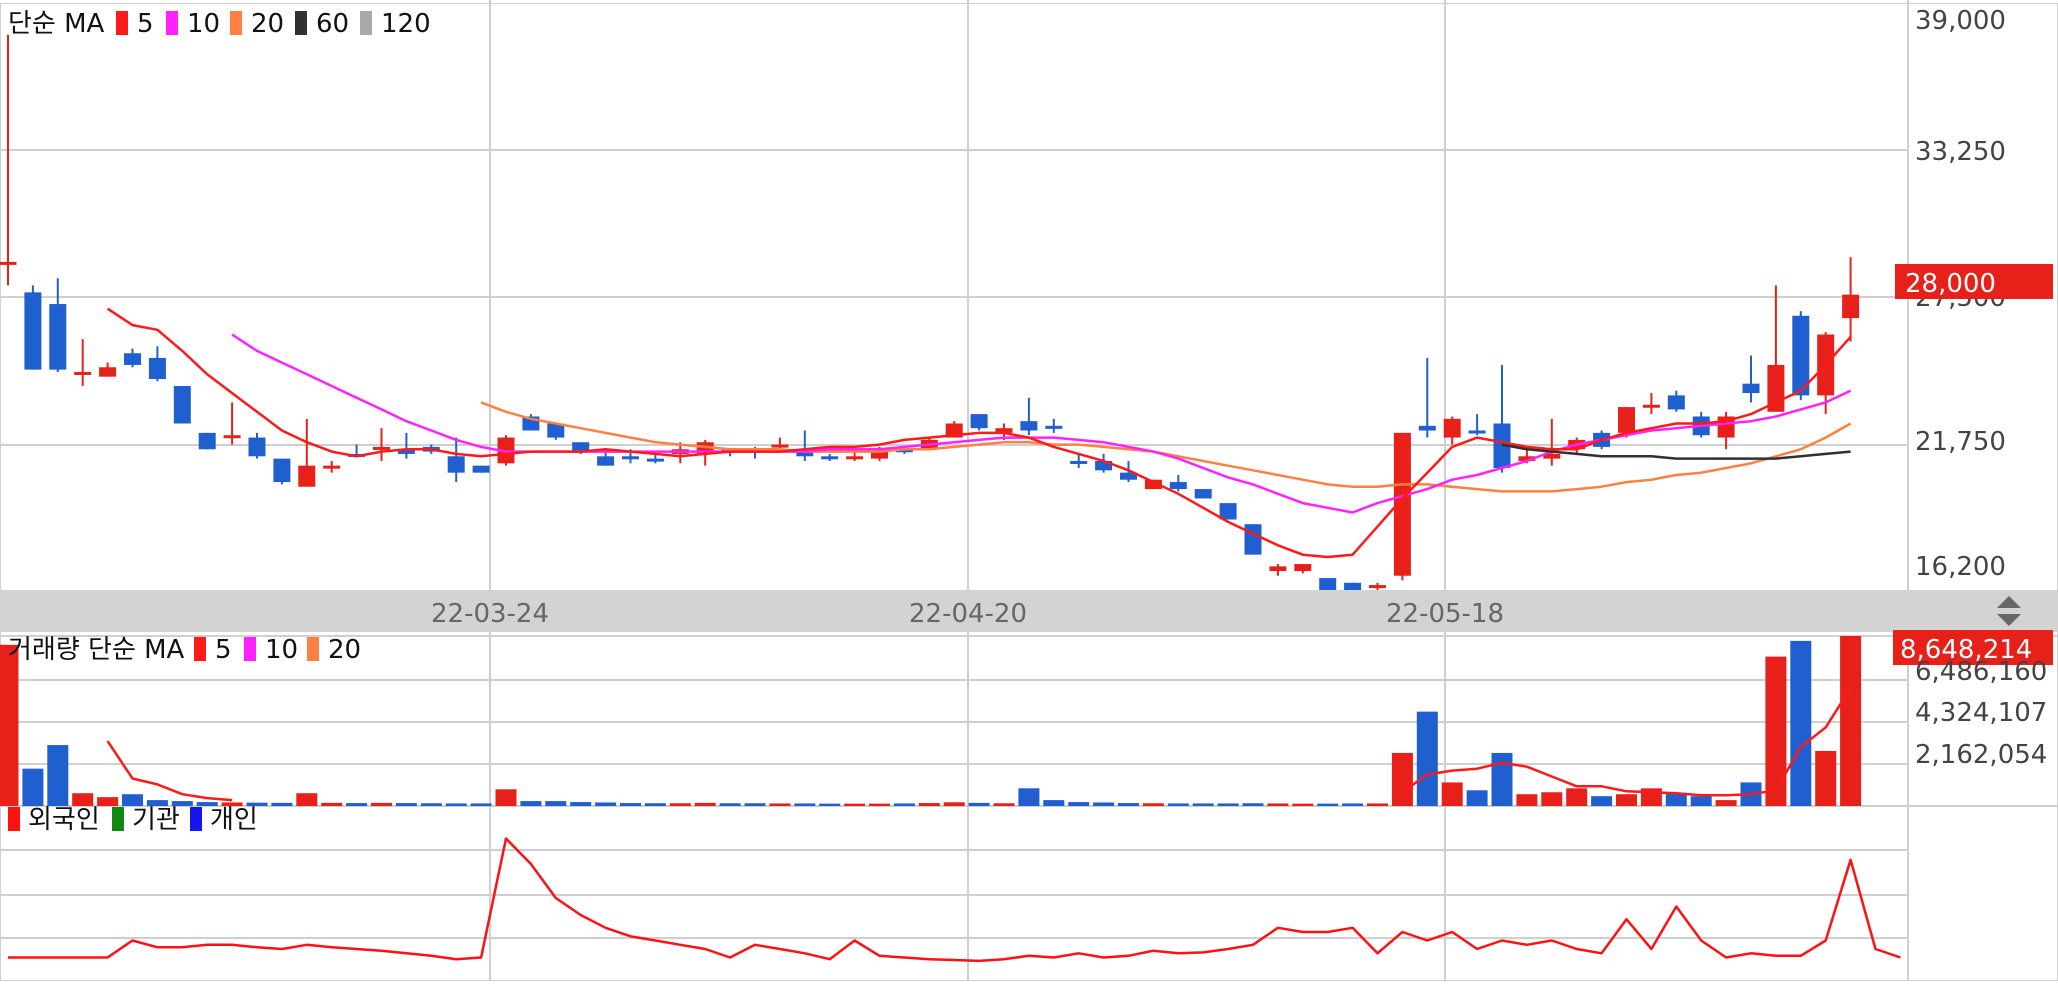  What do you see at coordinates (313, 649) in the screenshot?
I see `legend-swatch-vma20` at bounding box center [313, 649].